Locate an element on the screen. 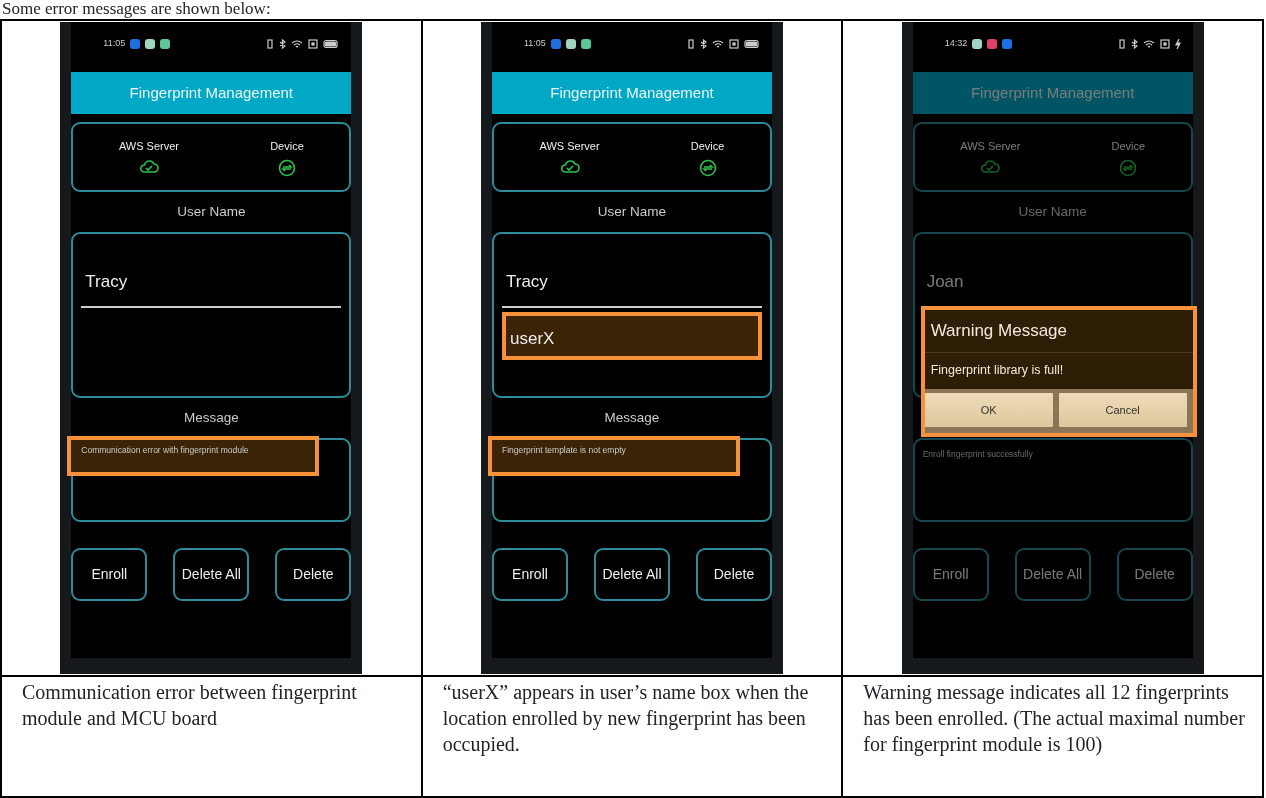 The height and width of the screenshot is (798, 1266). caption-text: “userX” appears in user’s name box when the location enrolled by new fingerprint has been occupied. is located at coordinates (625, 718).